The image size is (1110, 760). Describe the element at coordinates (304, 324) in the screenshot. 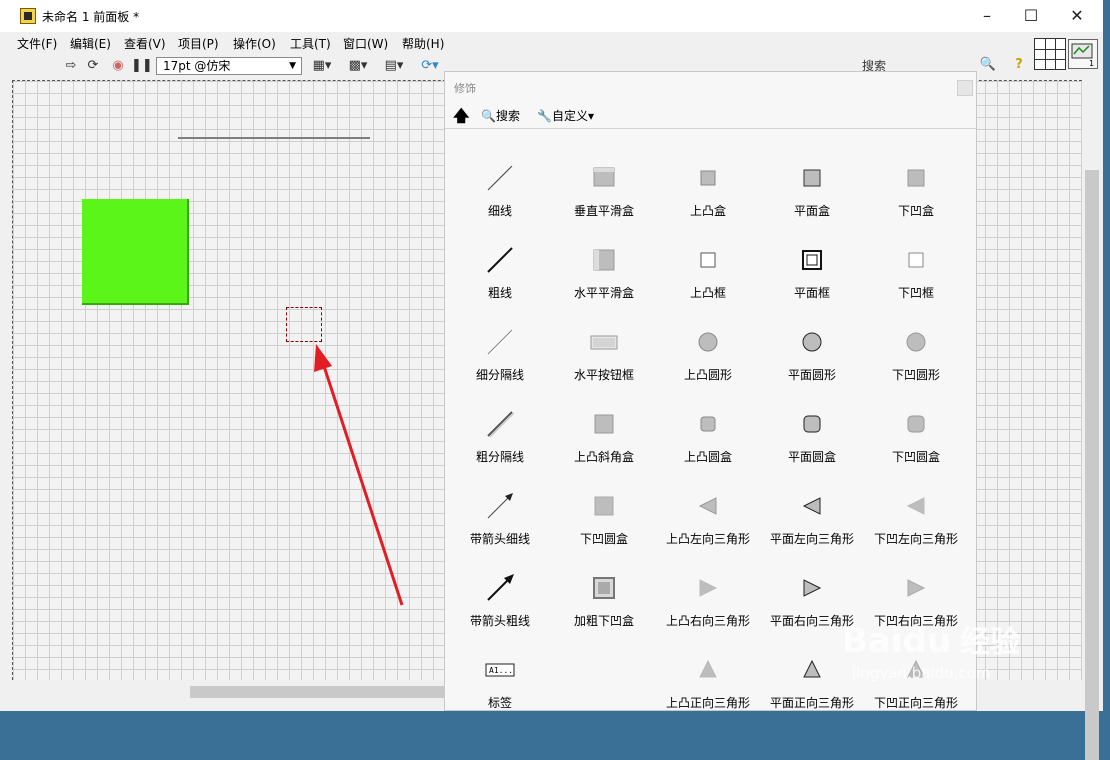

I see `selection-marquee` at that location.